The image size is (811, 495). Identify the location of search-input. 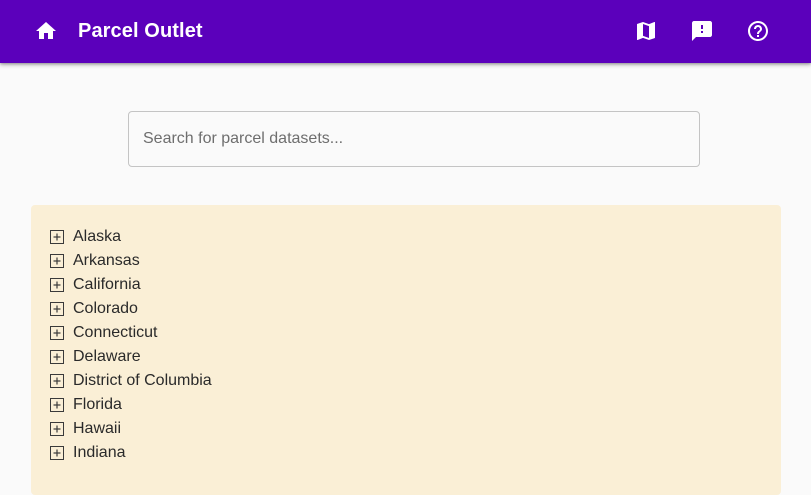
(414, 139).